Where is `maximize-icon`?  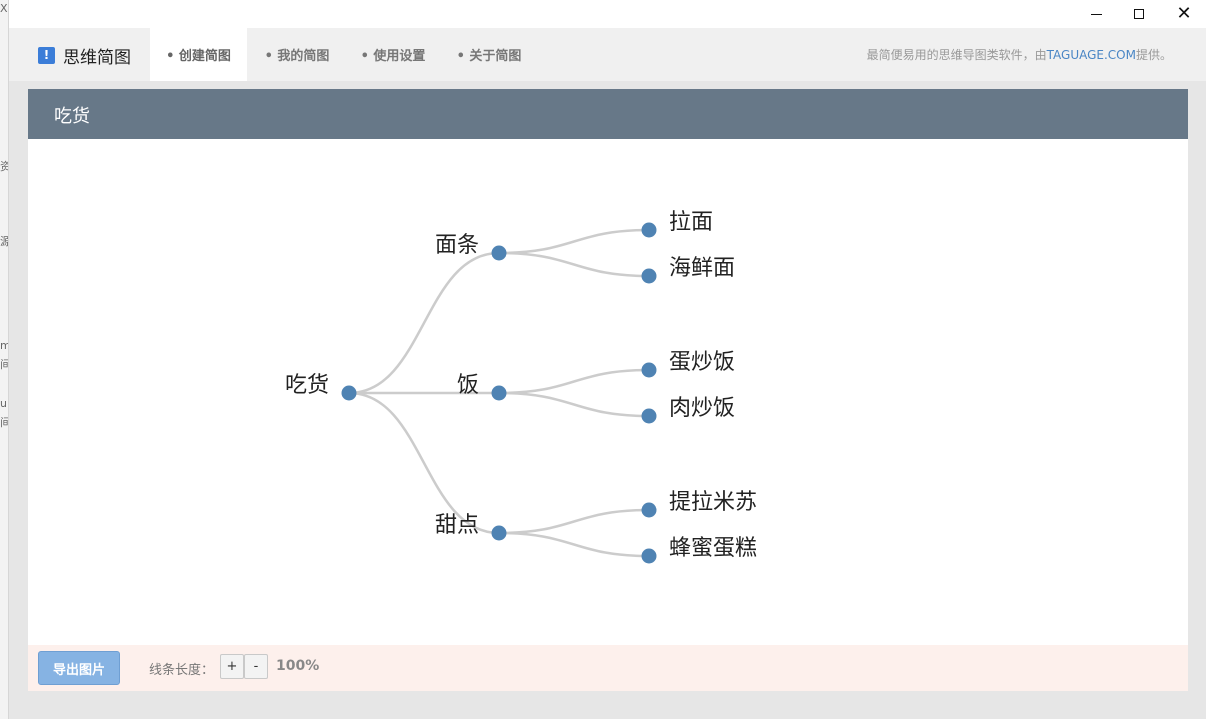
maximize-icon is located at coordinates (1139, 14).